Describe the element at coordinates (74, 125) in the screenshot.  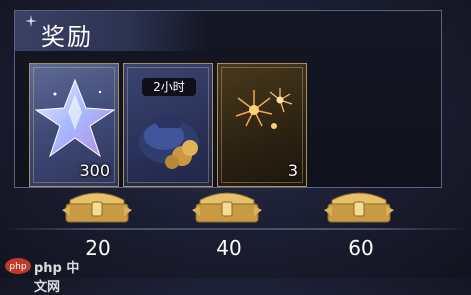
I see `reward-card-crystal: 300` at that location.